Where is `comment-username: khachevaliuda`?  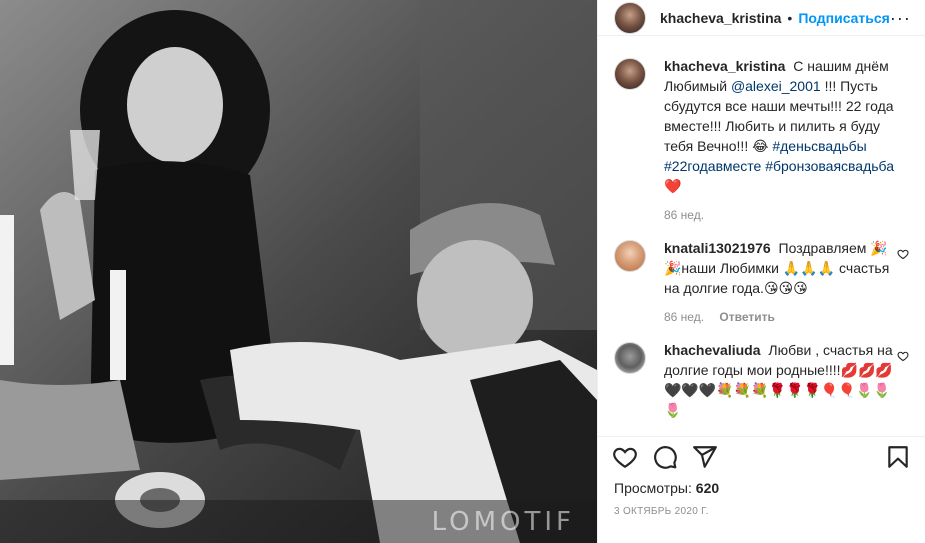 comment-username: khachevaliuda is located at coordinates (712, 350).